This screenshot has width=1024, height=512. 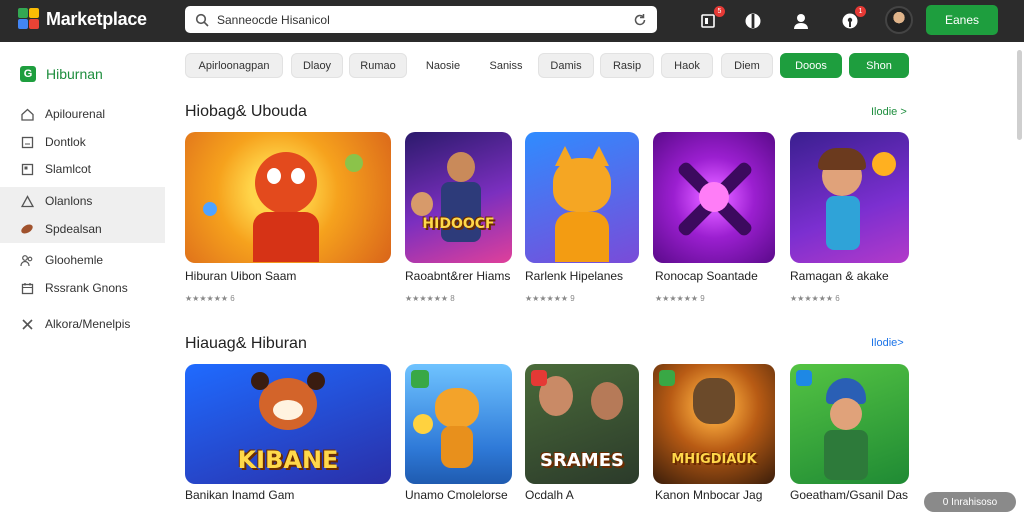 What do you see at coordinates (202, 20) in the screenshot?
I see `search-icon` at bounding box center [202, 20].